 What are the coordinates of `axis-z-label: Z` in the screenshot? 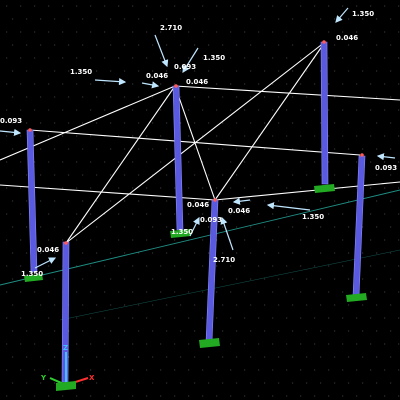 It's located at (65, 348).